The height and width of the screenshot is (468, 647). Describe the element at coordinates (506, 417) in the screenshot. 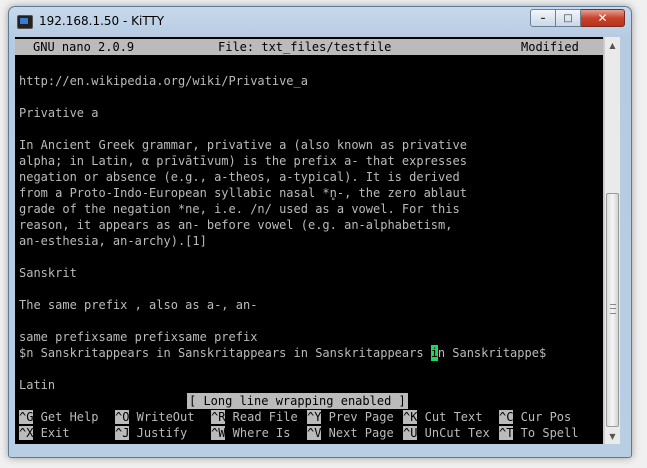

I see `shortcut-key: ^C` at that location.